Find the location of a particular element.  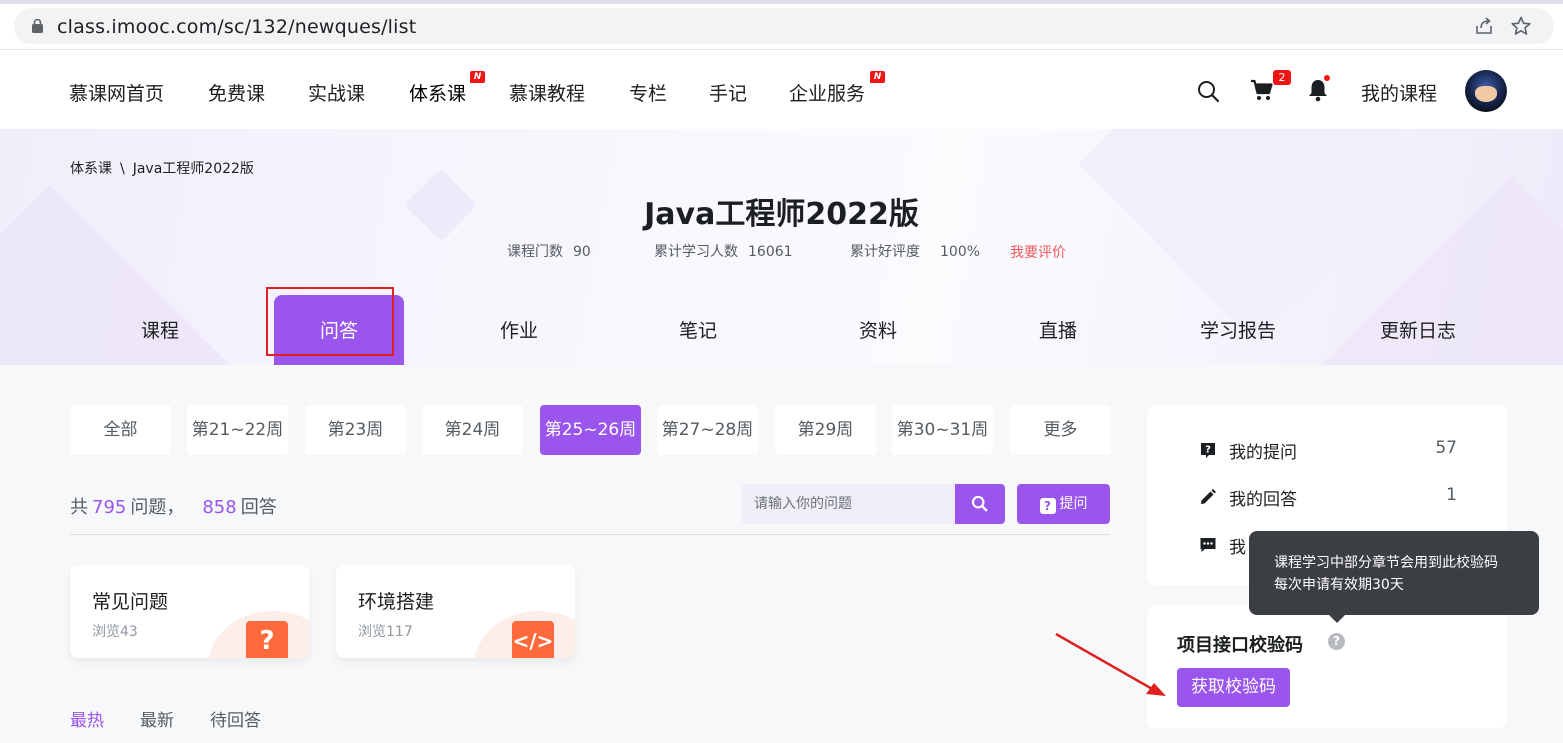

comment-icon is located at coordinates (1208, 545).